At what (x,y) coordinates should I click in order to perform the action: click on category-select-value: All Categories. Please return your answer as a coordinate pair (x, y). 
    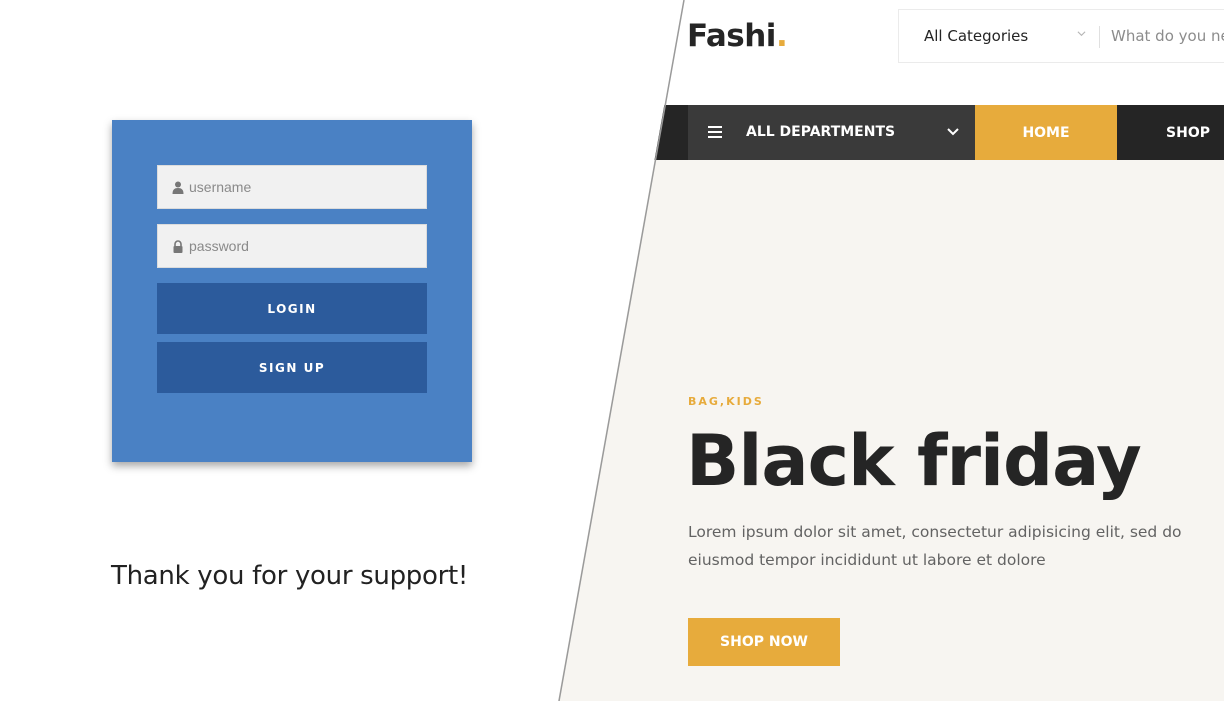
    Looking at the image, I should click on (976, 36).